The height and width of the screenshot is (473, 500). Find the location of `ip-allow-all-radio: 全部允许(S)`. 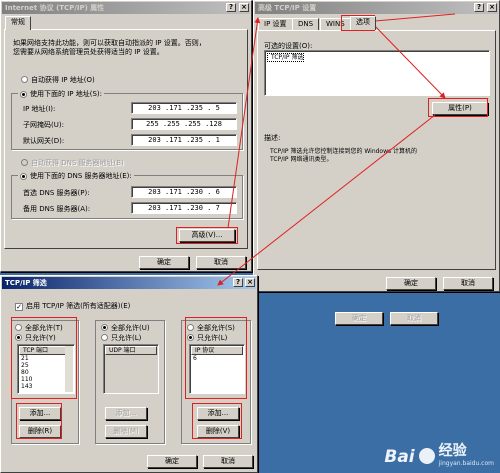

ip-allow-all-radio: 全部允许(S) is located at coordinates (211, 328).